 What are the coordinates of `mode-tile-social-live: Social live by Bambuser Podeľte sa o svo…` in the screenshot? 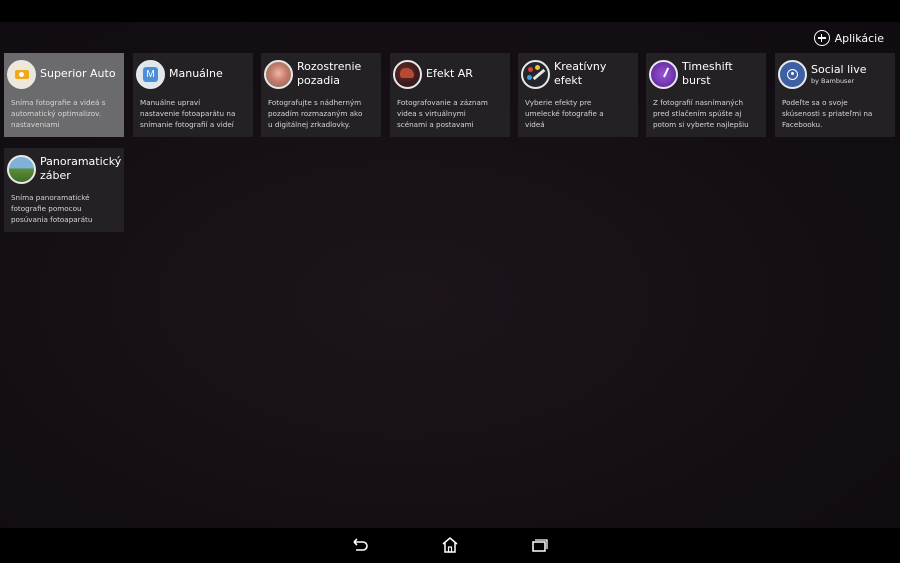 It's located at (835, 95).